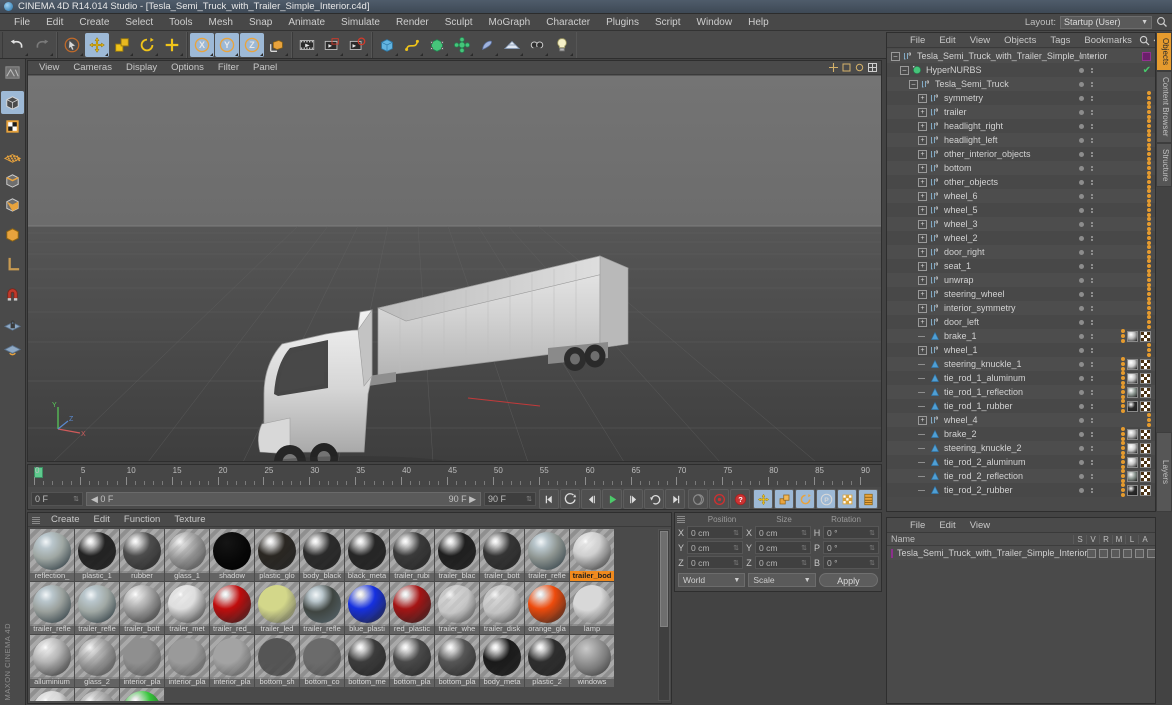 This screenshot has height=705, width=1172. I want to click on toolbar-render-region-button, so click(332, 45).